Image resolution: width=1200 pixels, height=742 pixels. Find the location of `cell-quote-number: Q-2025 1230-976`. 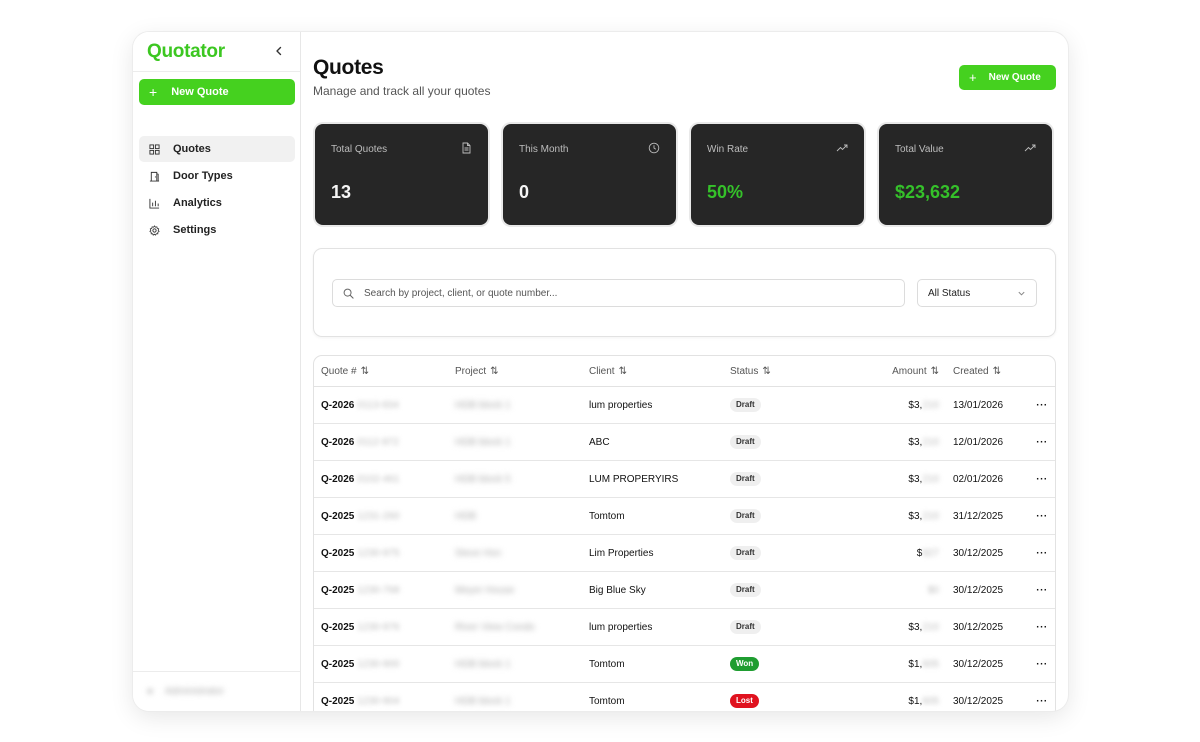

cell-quote-number: Q-2025 1230-976 is located at coordinates (360, 627).